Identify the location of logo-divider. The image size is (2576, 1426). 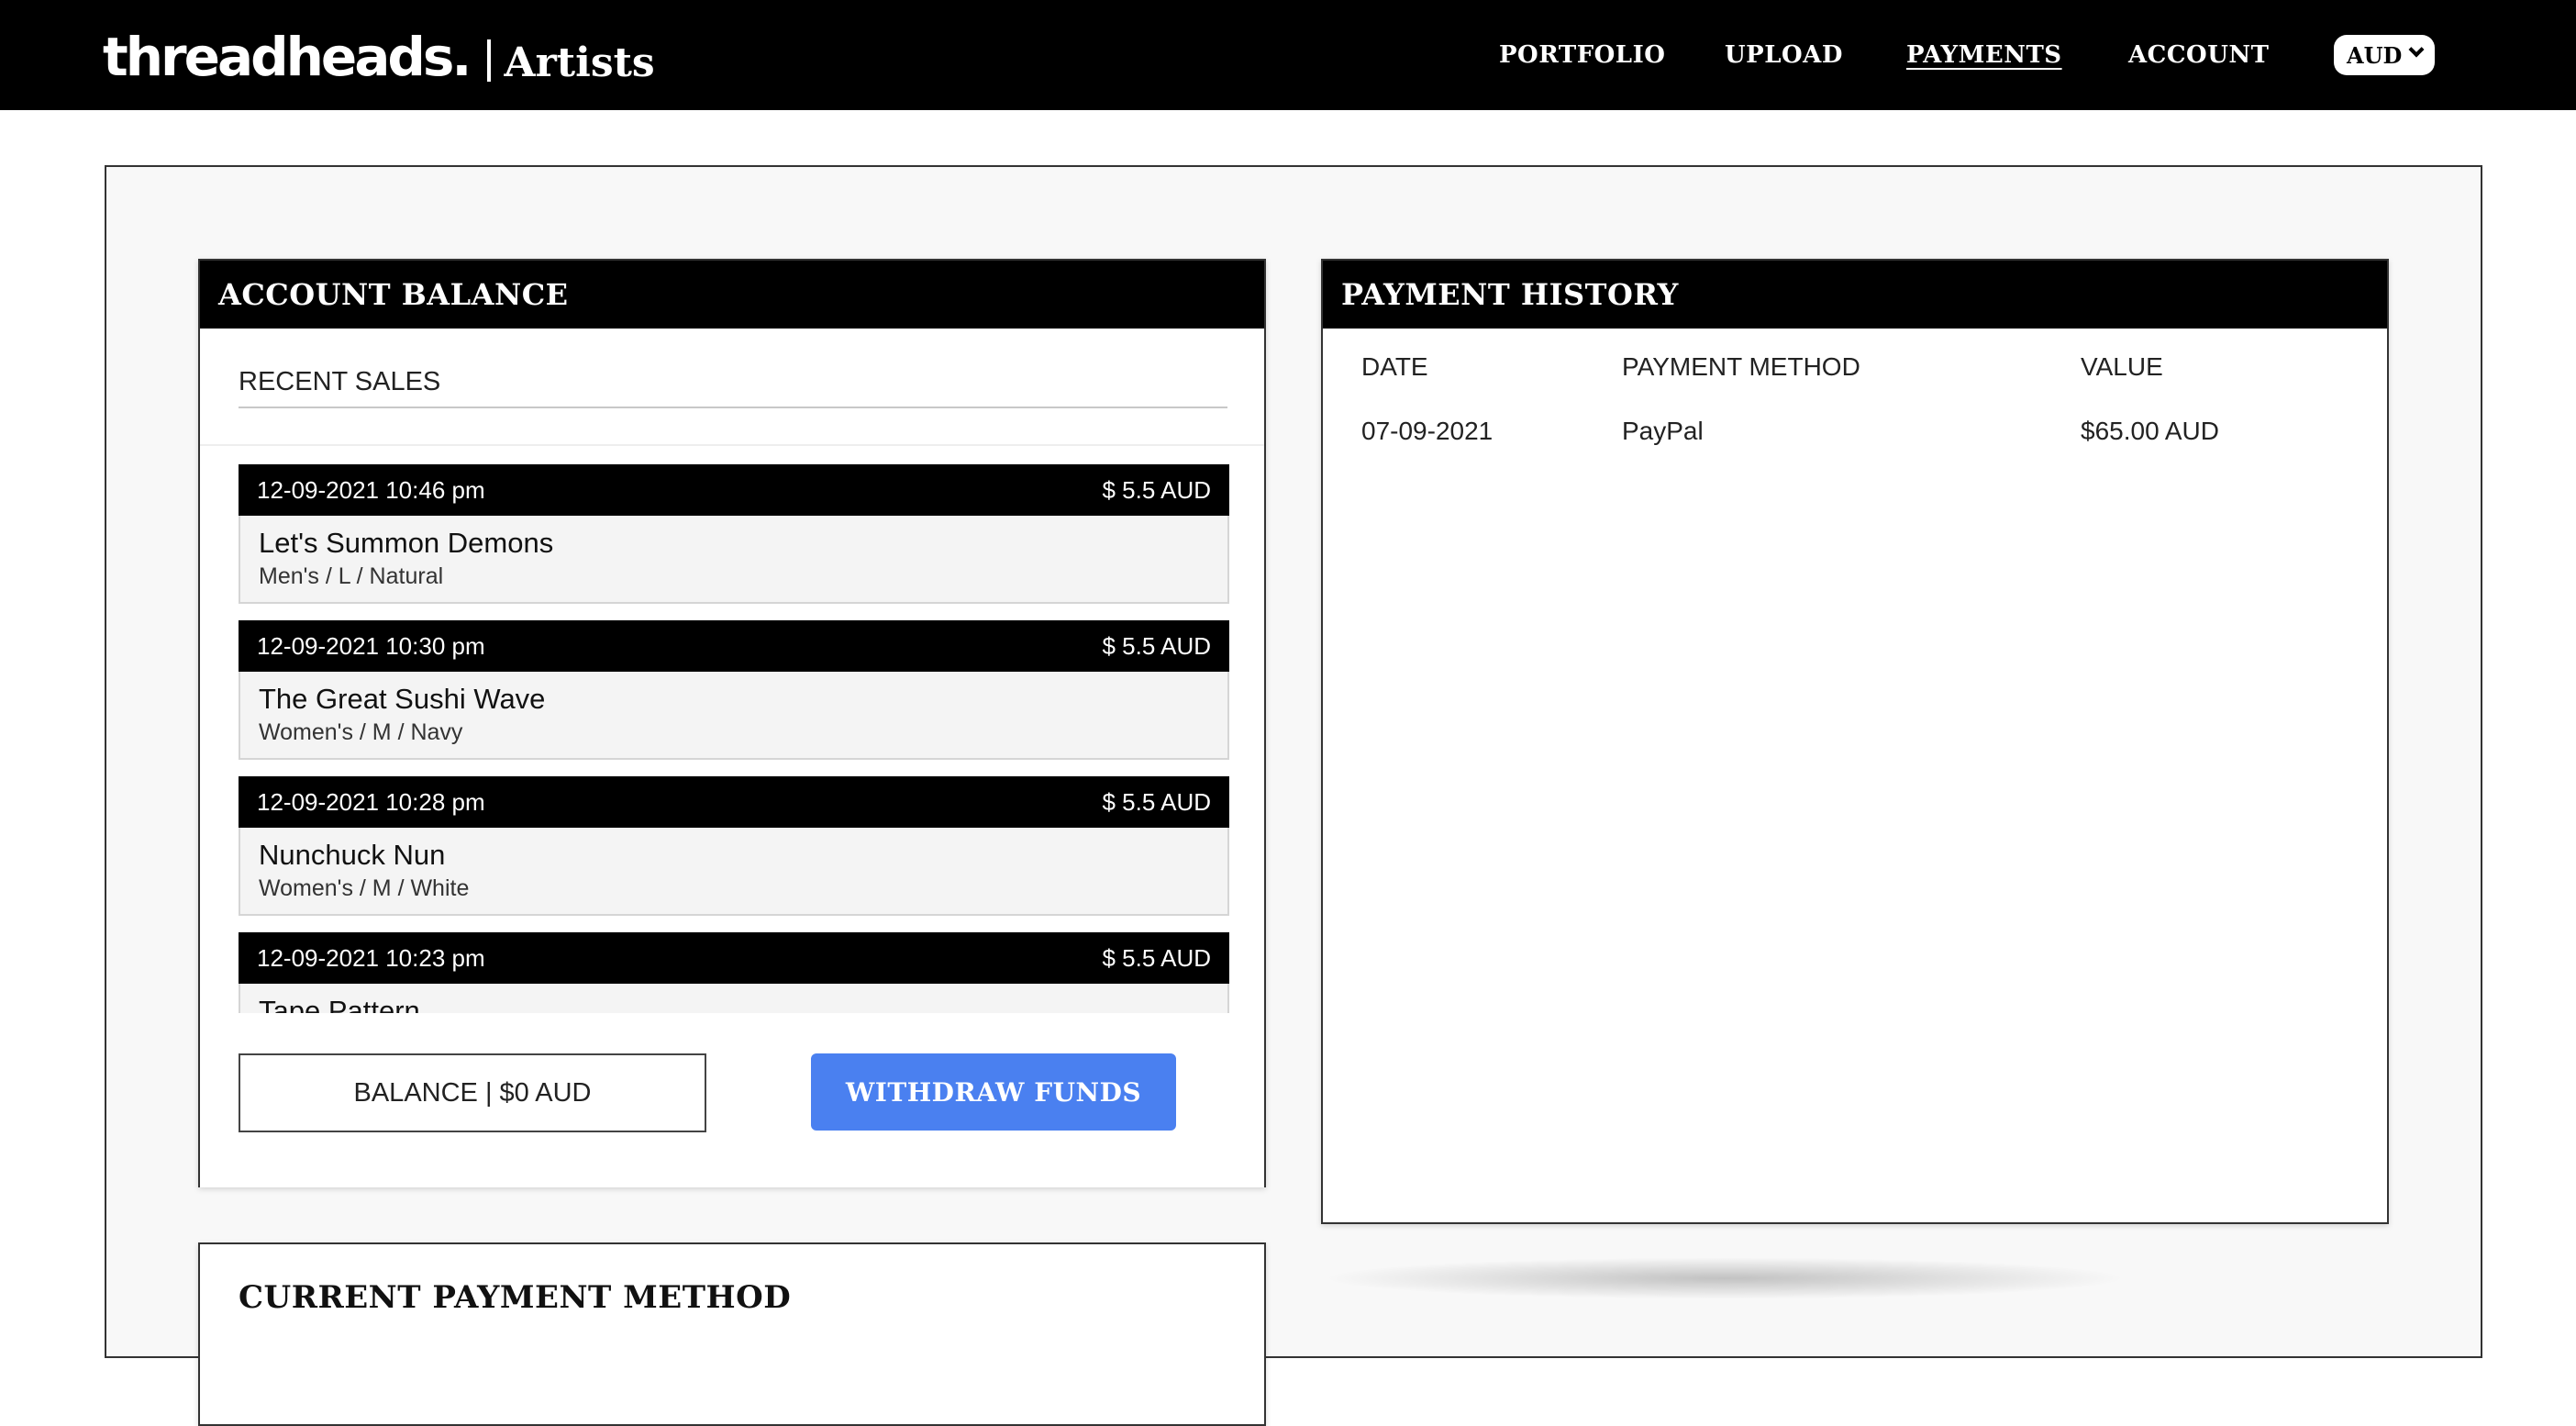
(489, 60).